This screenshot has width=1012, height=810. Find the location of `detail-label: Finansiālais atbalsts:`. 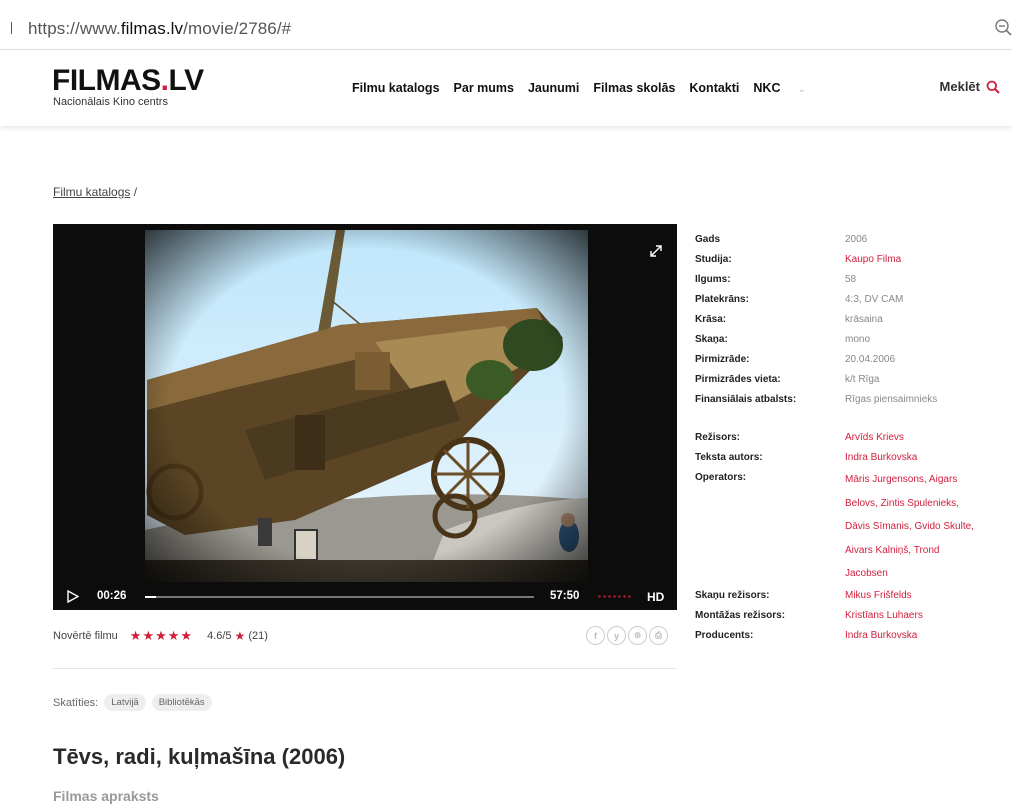

detail-label: Finansiālais atbalsts: is located at coordinates (746, 399).